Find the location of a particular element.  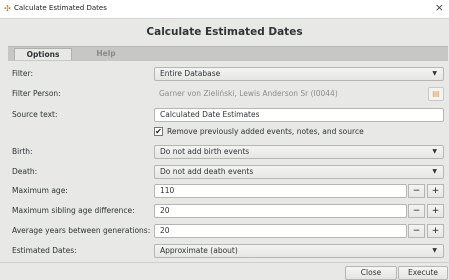

avg-years-value: 20 is located at coordinates (165, 230).